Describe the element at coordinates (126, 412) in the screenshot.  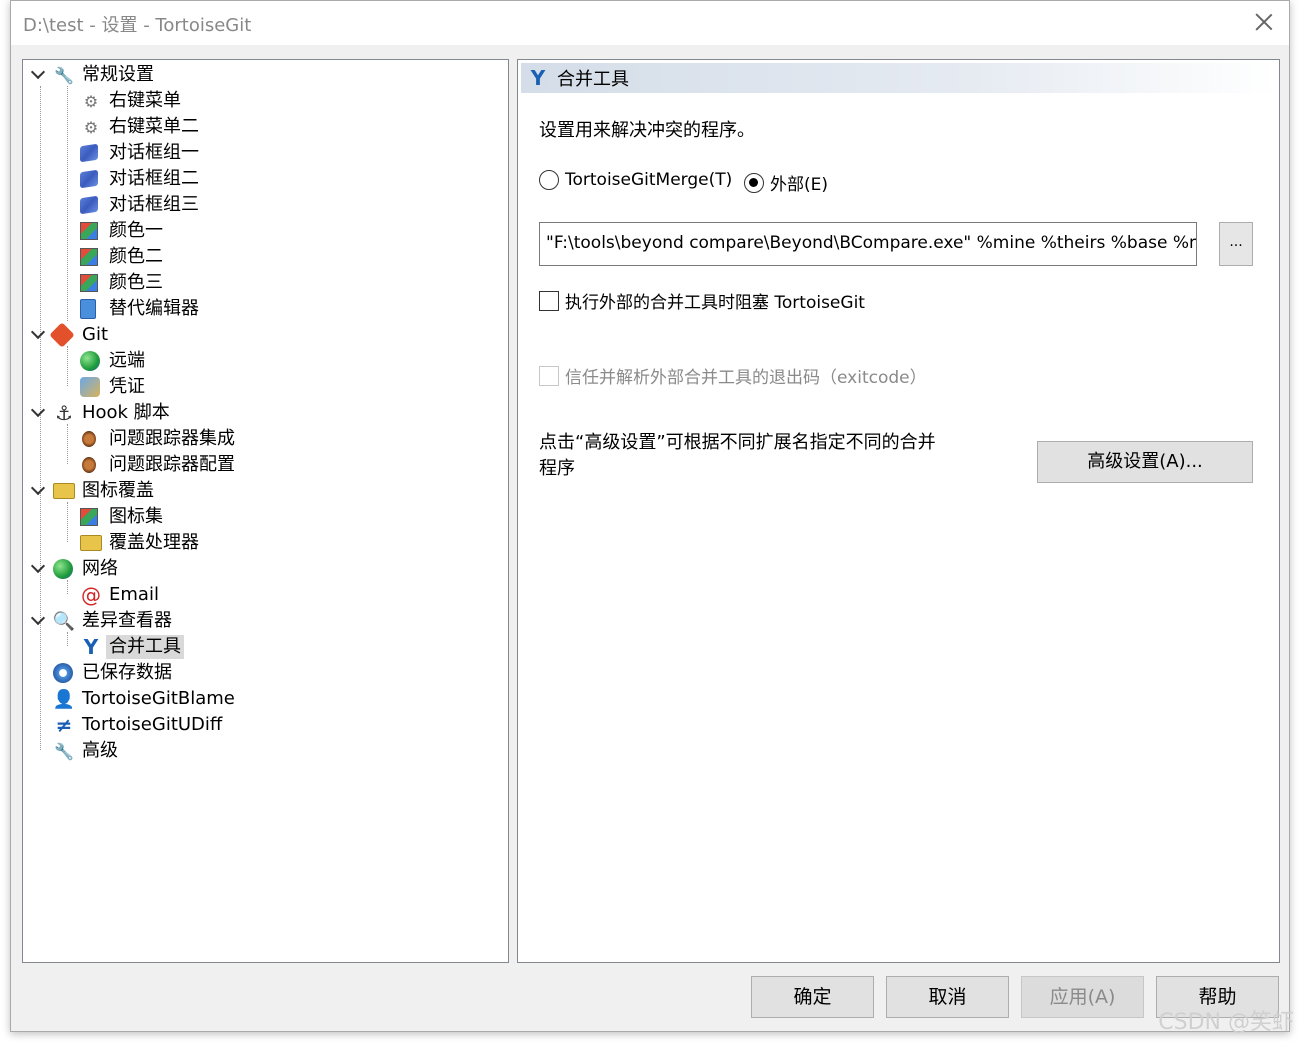
I see `tree-item-label: Hook 脚本` at that location.